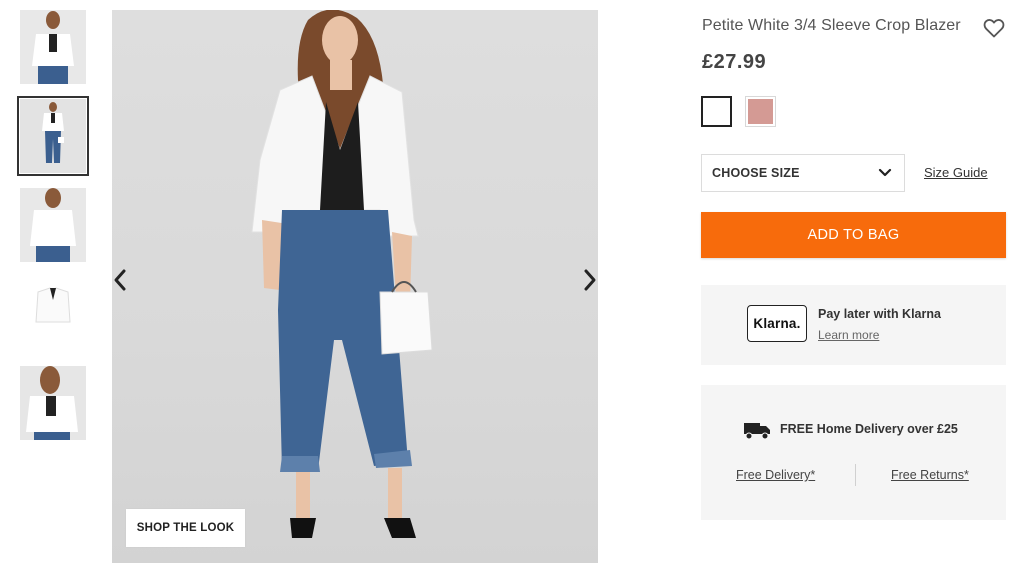  Describe the element at coordinates (757, 431) in the screenshot. I see `truck-icon` at that location.